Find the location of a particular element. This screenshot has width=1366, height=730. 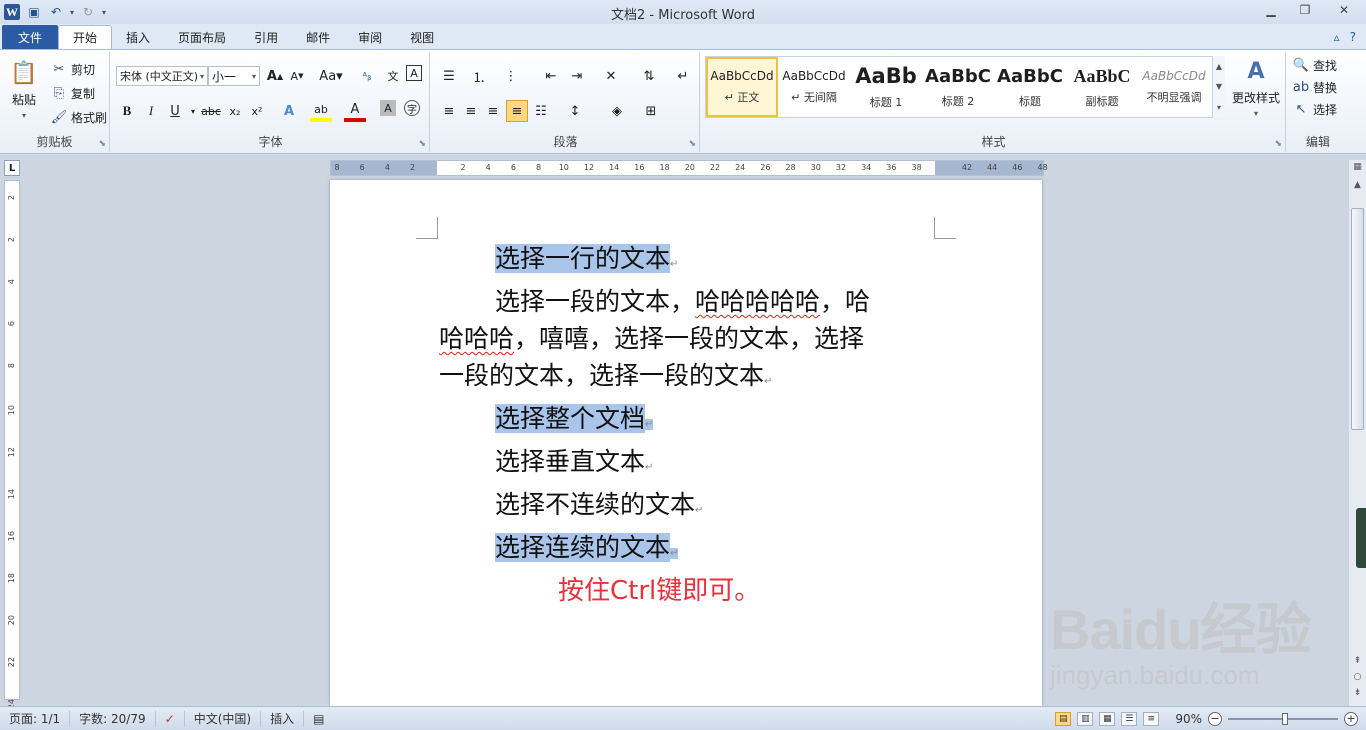

minimize-ribbon-icon: ▵ is located at coordinates (1337, 37).